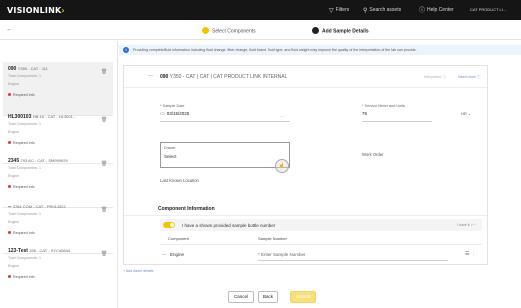 Image resolution: width=521 pixels, height=308 pixels. I want to click on sample-date-underline, so click(225, 121).